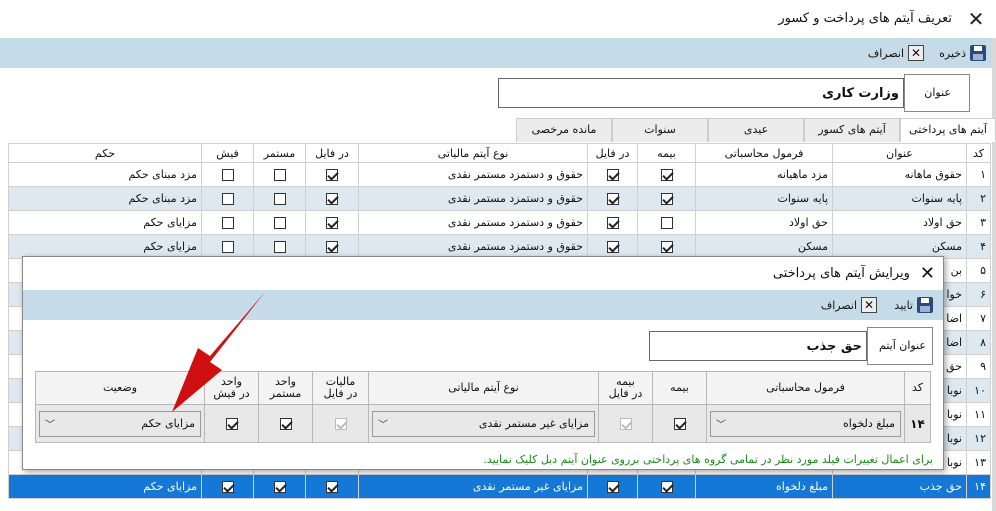 The width and height of the screenshot is (996, 511). I want to click on cell-tax-type: مزایای غیر مستمر نقدی, so click(473, 486).